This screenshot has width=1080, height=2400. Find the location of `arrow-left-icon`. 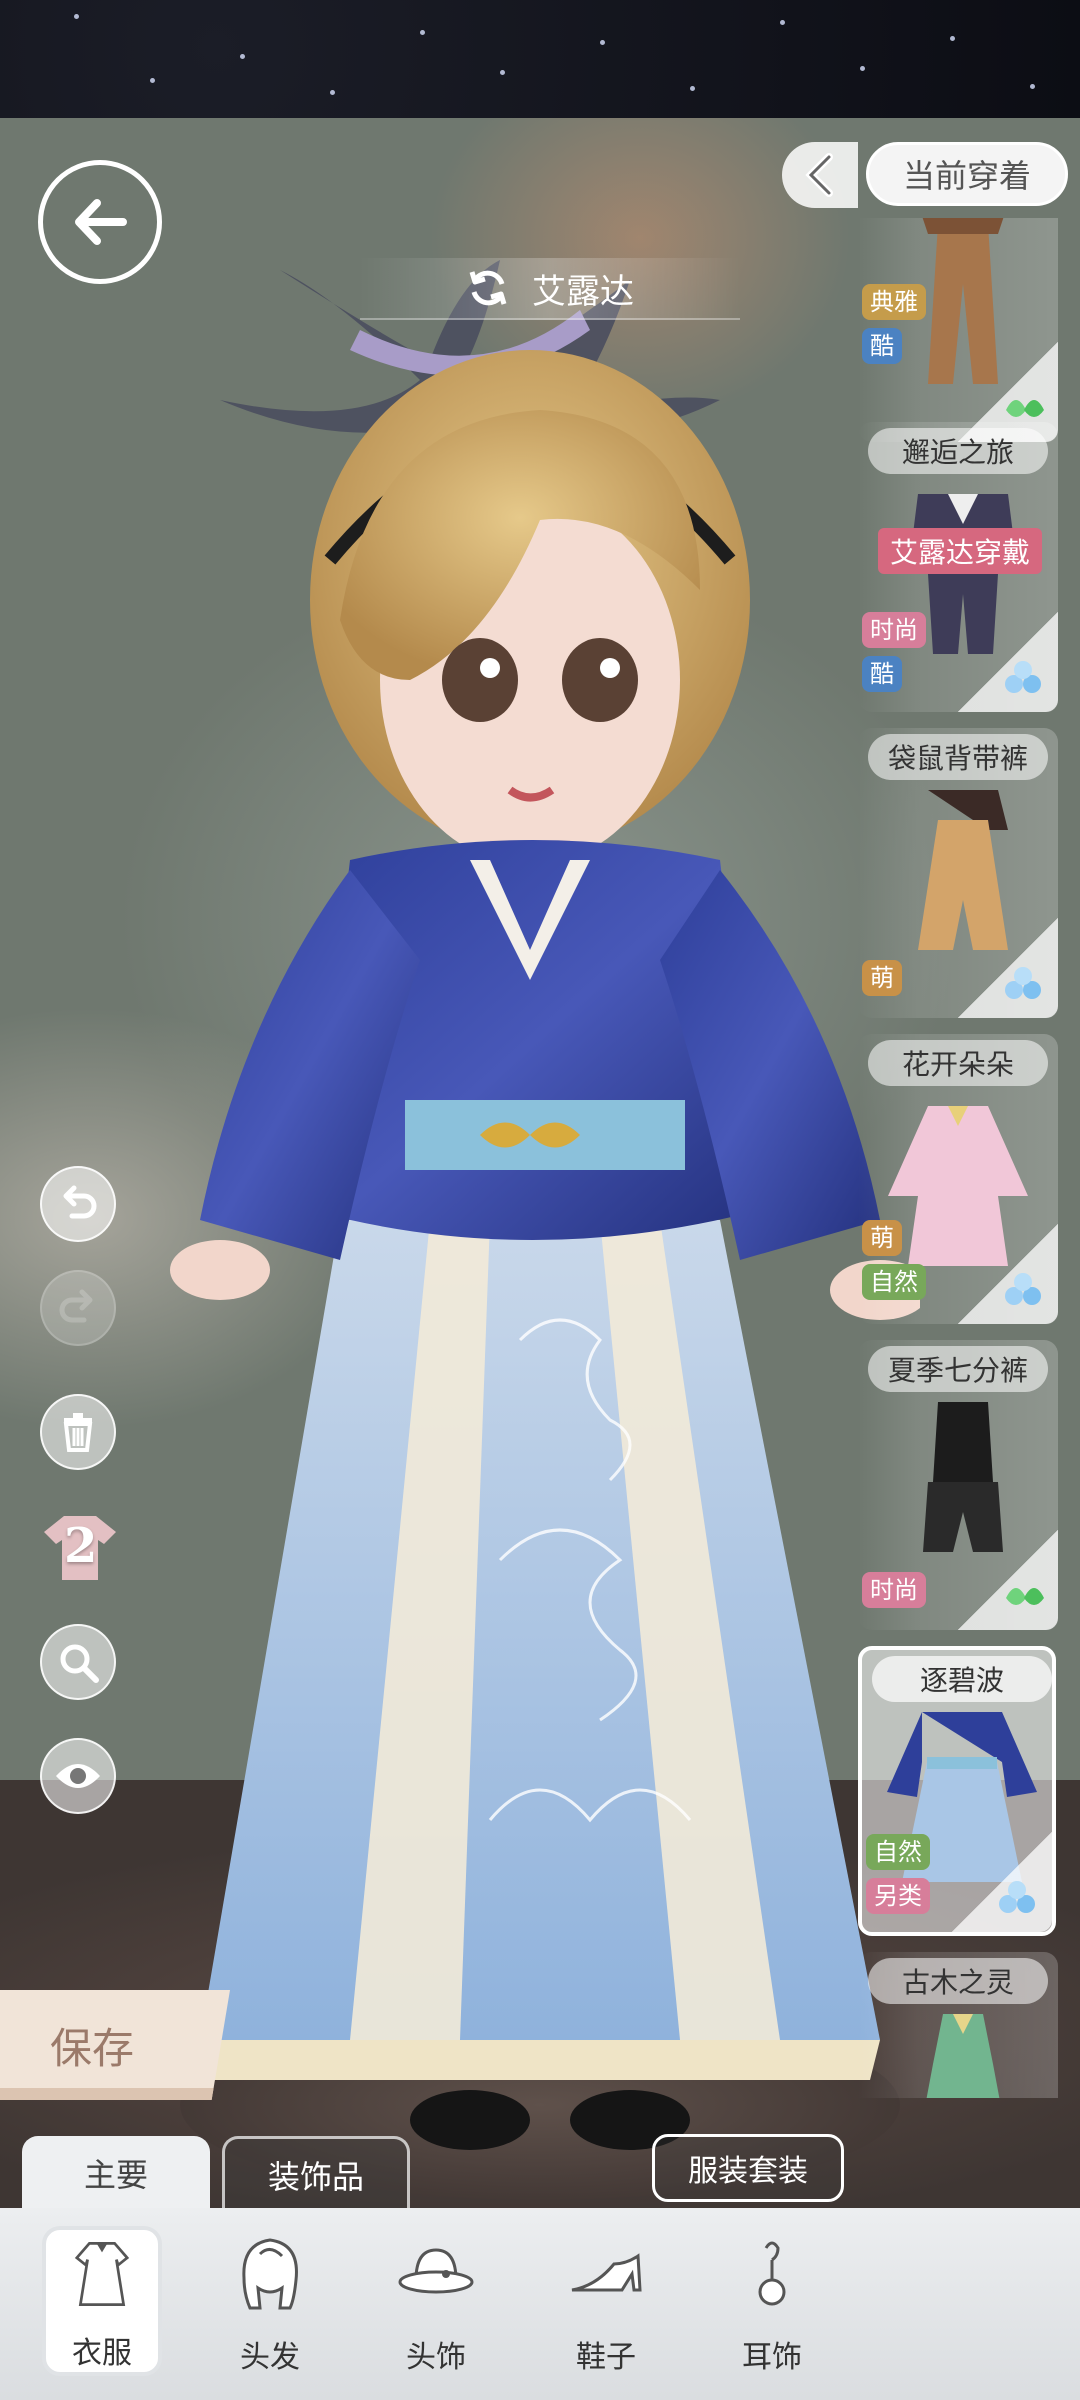

arrow-left-icon is located at coordinates (101, 222).